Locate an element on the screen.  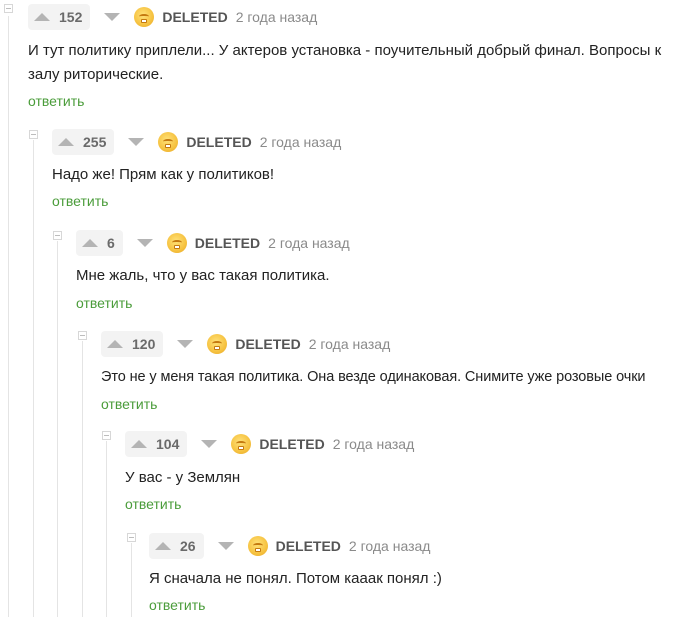
rating-value: 120 is located at coordinates (144, 344).